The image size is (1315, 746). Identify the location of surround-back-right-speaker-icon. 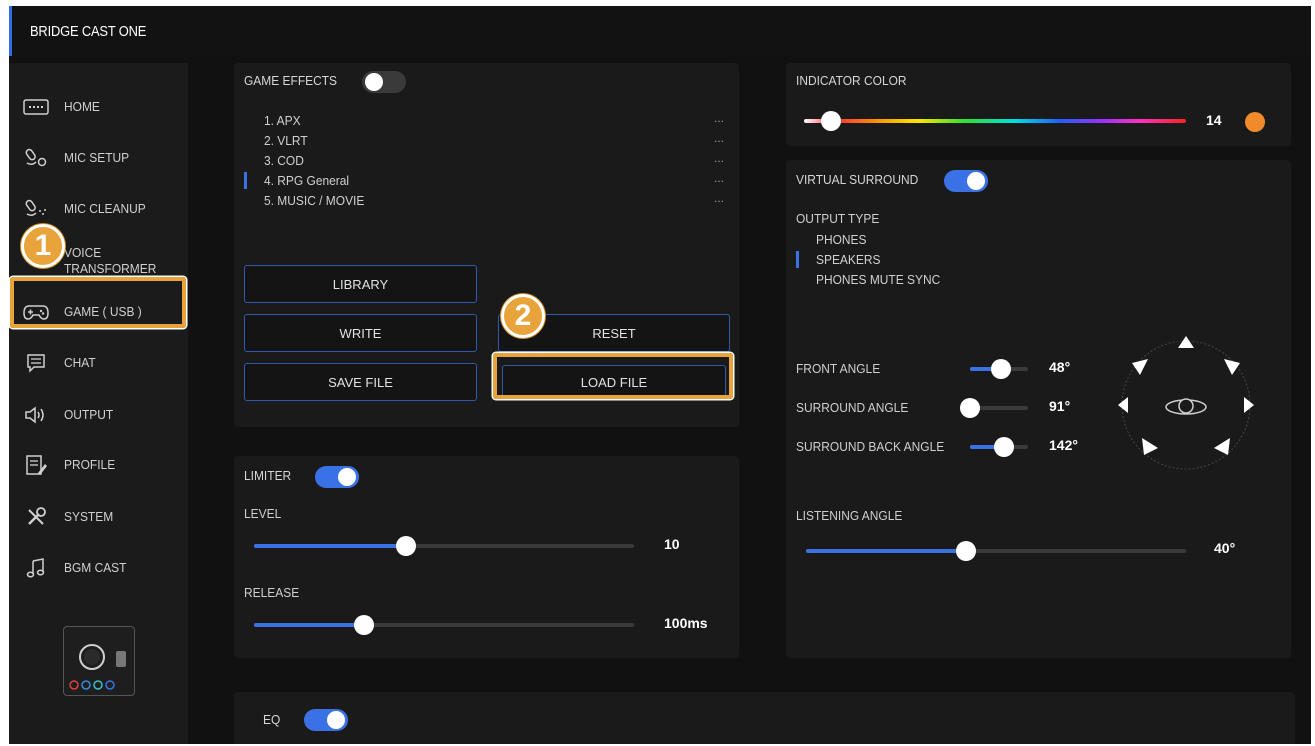
(1222, 446).